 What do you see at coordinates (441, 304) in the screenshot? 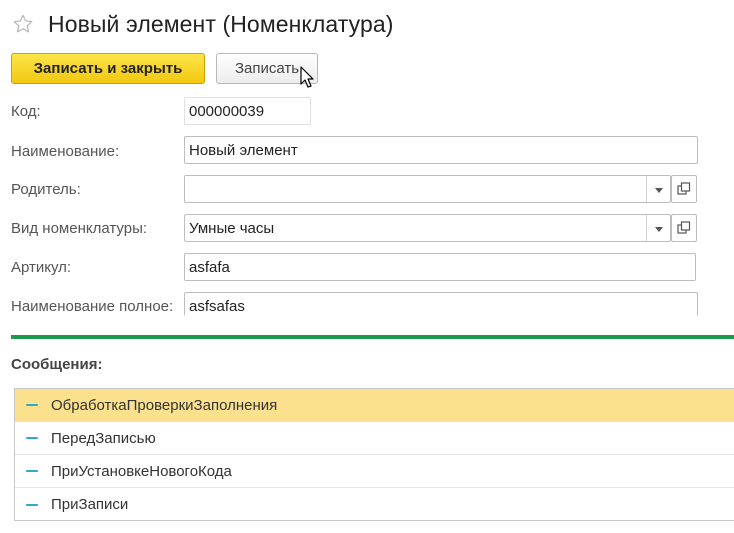
I see `full-name-field: asfsafas` at bounding box center [441, 304].